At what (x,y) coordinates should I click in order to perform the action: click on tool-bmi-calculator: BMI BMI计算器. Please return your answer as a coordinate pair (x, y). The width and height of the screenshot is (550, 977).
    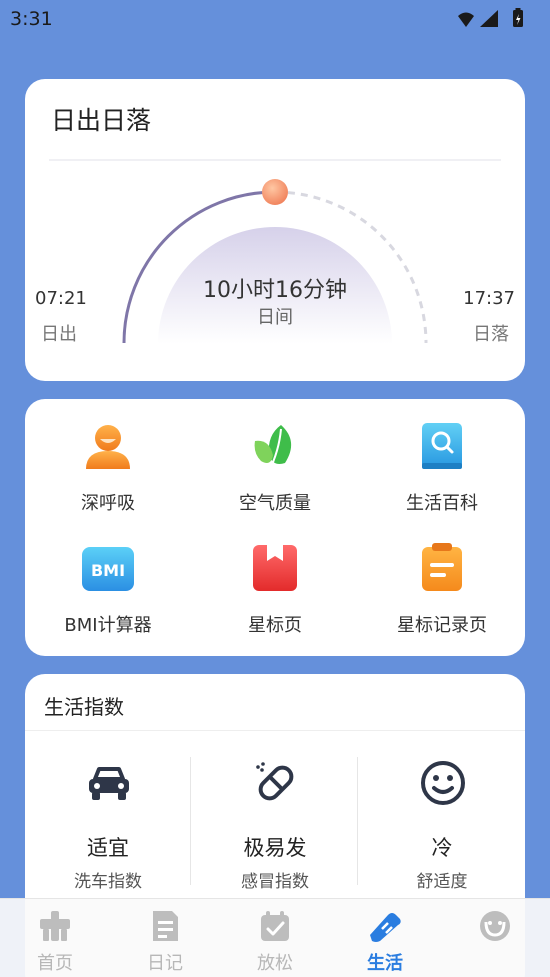
    Looking at the image, I should click on (108, 578).